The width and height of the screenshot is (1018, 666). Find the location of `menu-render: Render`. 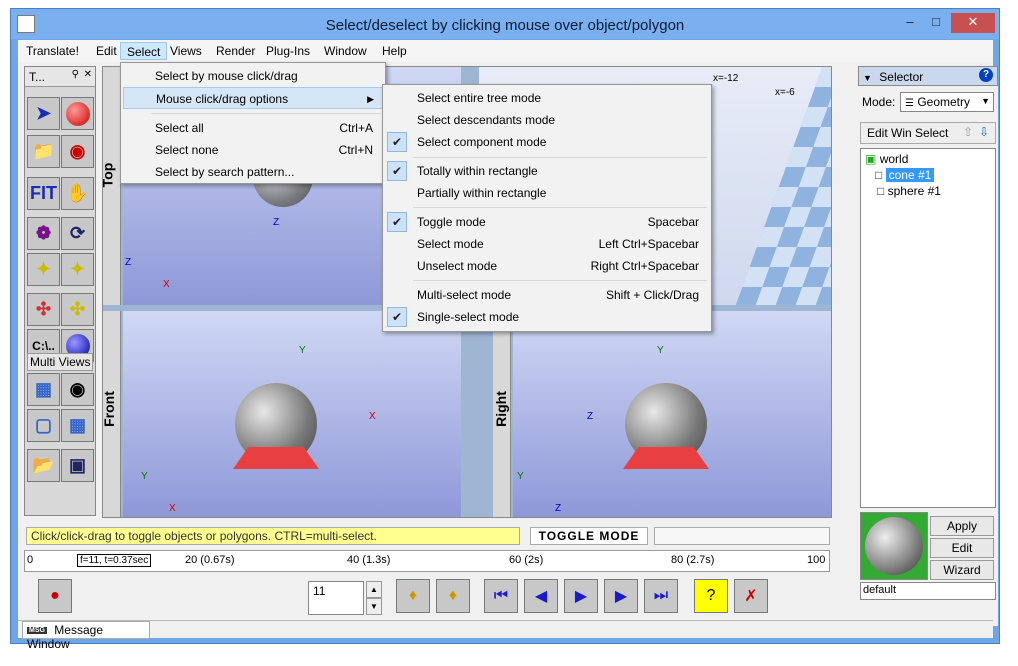

menu-render: Render is located at coordinates (235, 51).